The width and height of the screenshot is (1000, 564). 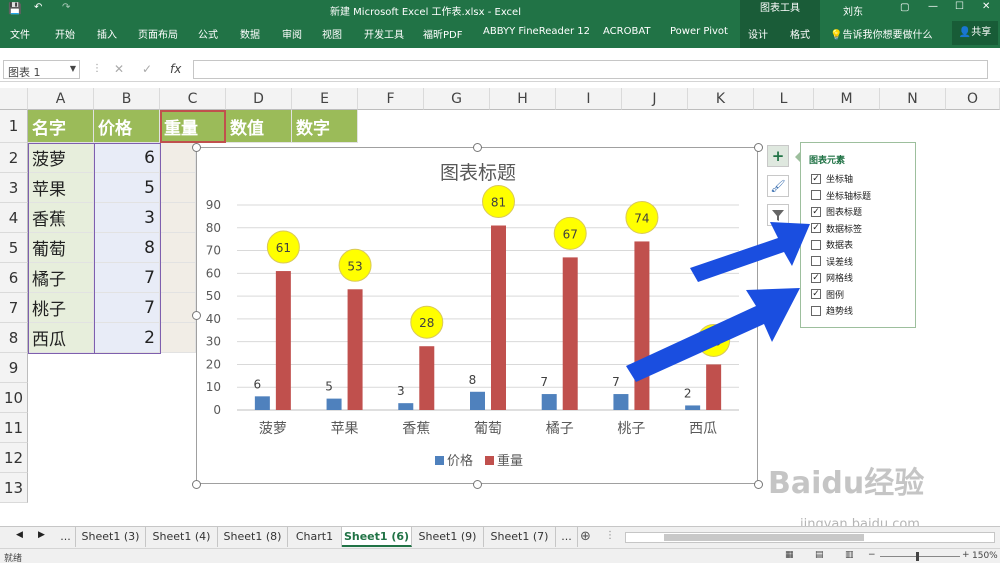 What do you see at coordinates (778, 156) in the screenshot?
I see `chart-elements-button: +` at bounding box center [778, 156].